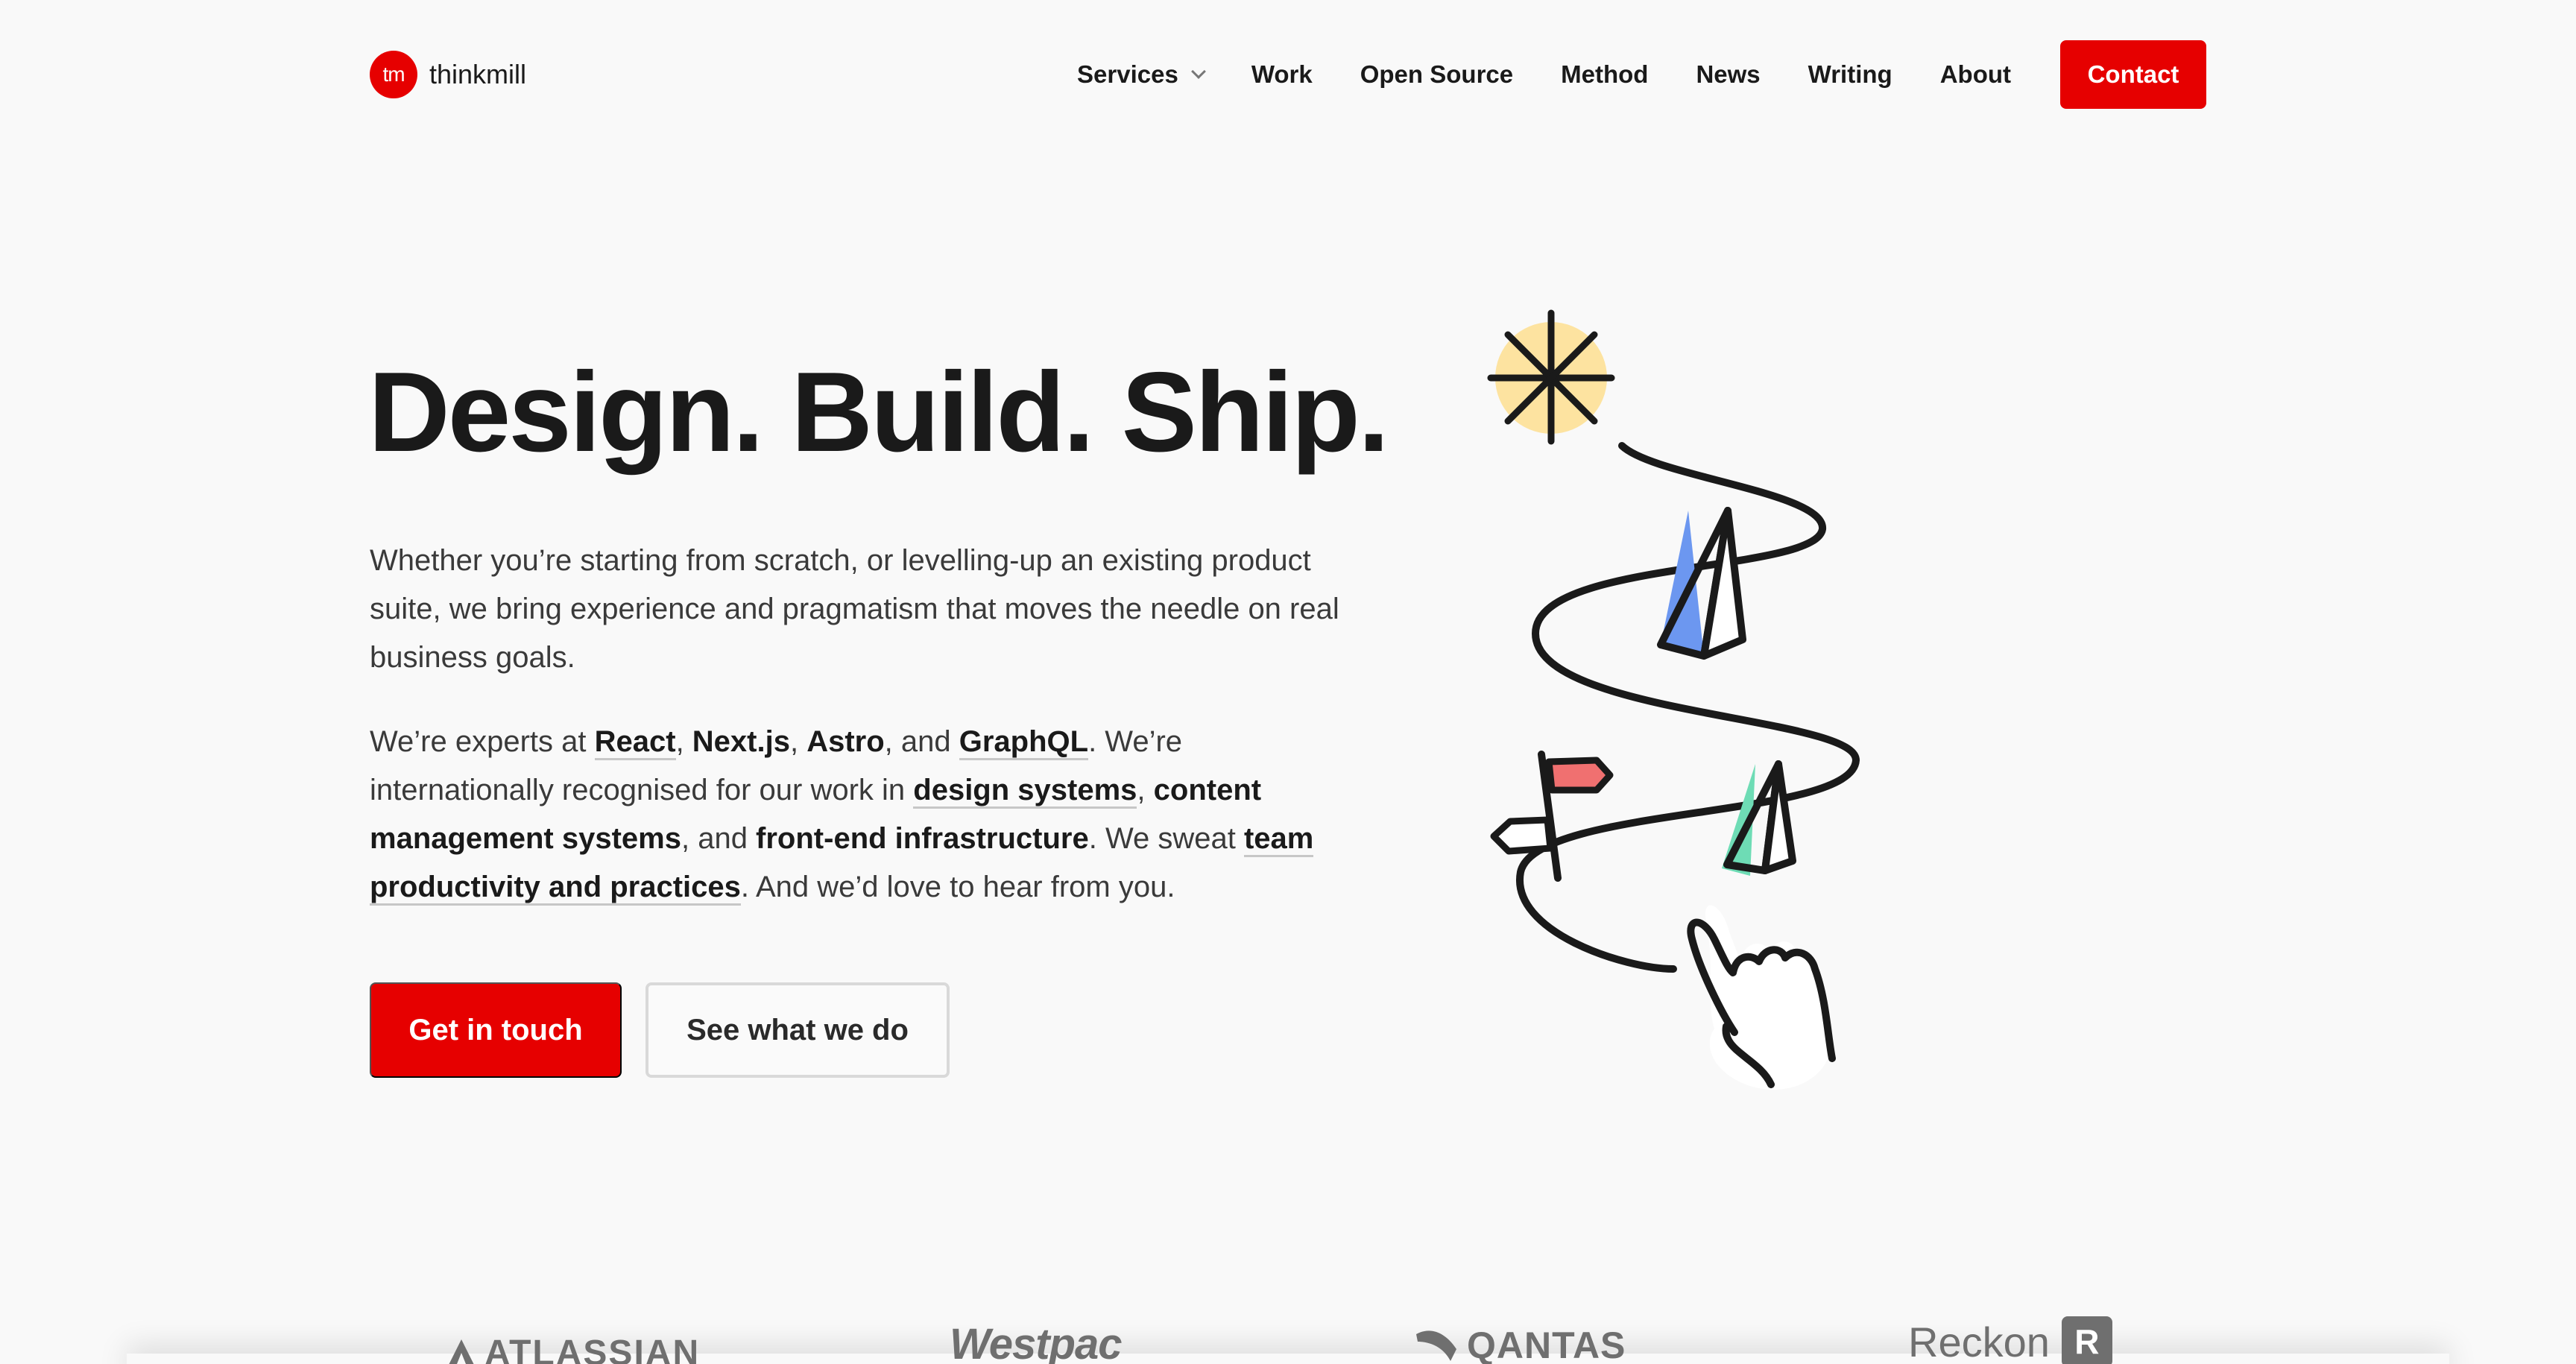 The width and height of the screenshot is (2576, 1364). What do you see at coordinates (922, 838) in the screenshot?
I see `text-frontend-infra: front-end infrastructure` at bounding box center [922, 838].